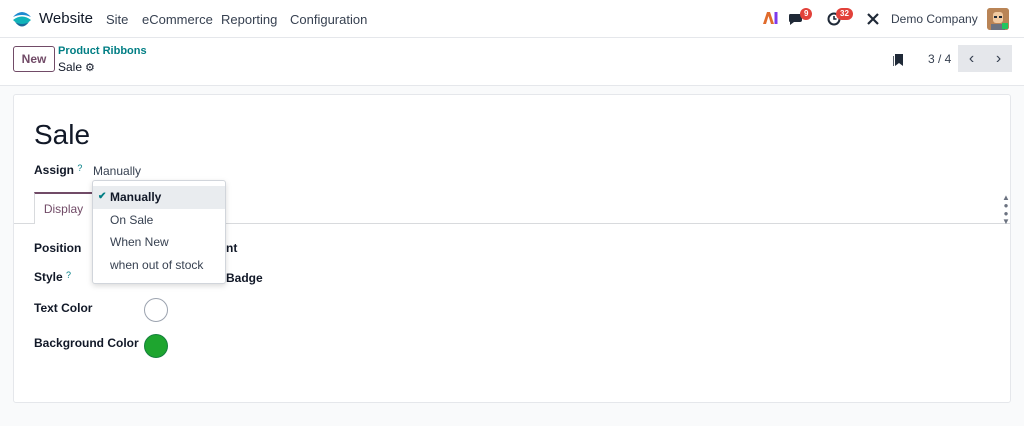  I want to click on menu-item-configuration: Configuration, so click(328, 19).